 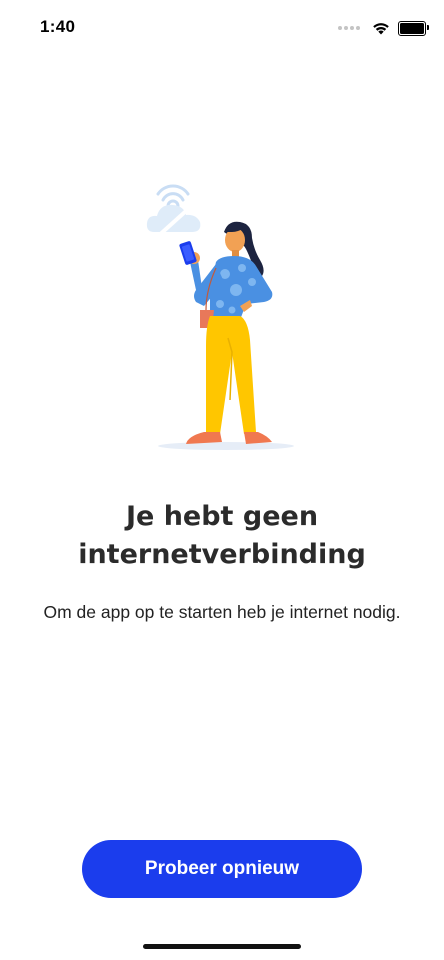 I want to click on battery-fill, so click(x=412, y=28).